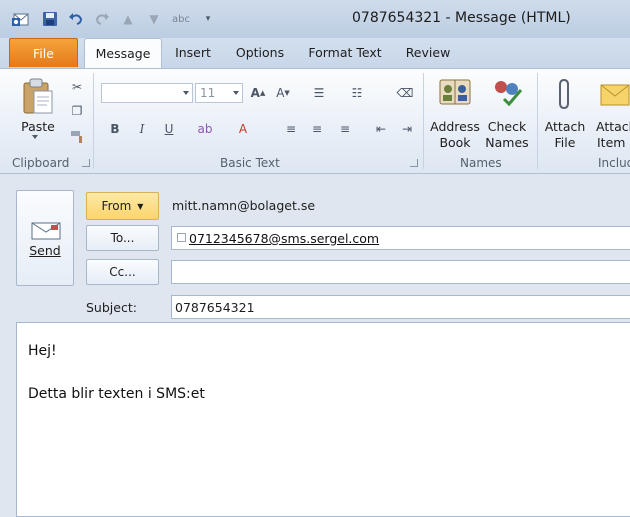  I want to click on chevron-down-icon: ▼, so click(140, 206).